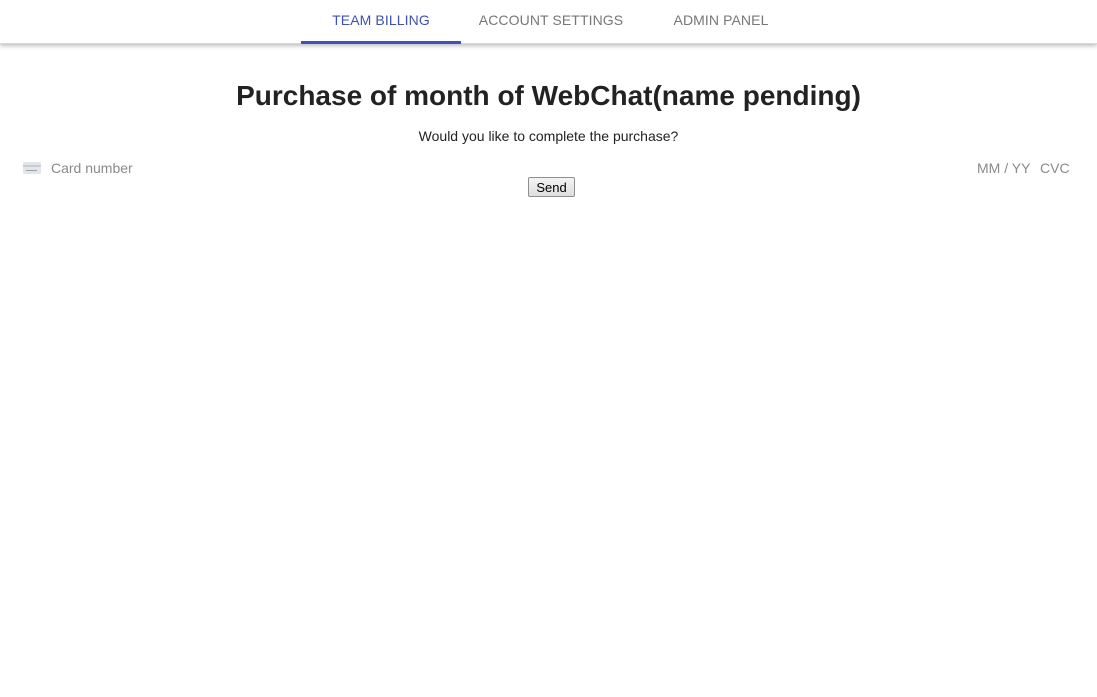 The image size is (1097, 697). Describe the element at coordinates (1057, 168) in the screenshot. I see `cvc-input` at that location.